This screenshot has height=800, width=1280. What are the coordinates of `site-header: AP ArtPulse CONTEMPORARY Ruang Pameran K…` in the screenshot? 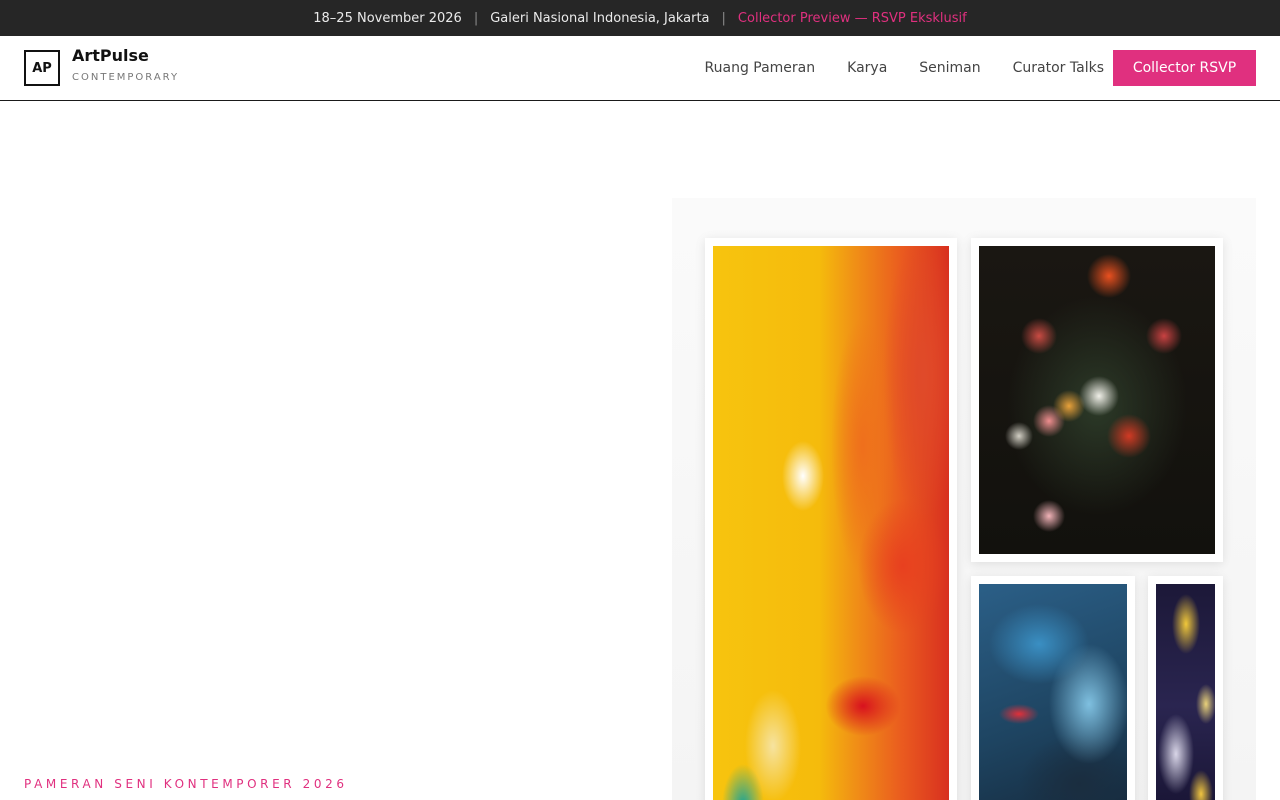 It's located at (640, 68).